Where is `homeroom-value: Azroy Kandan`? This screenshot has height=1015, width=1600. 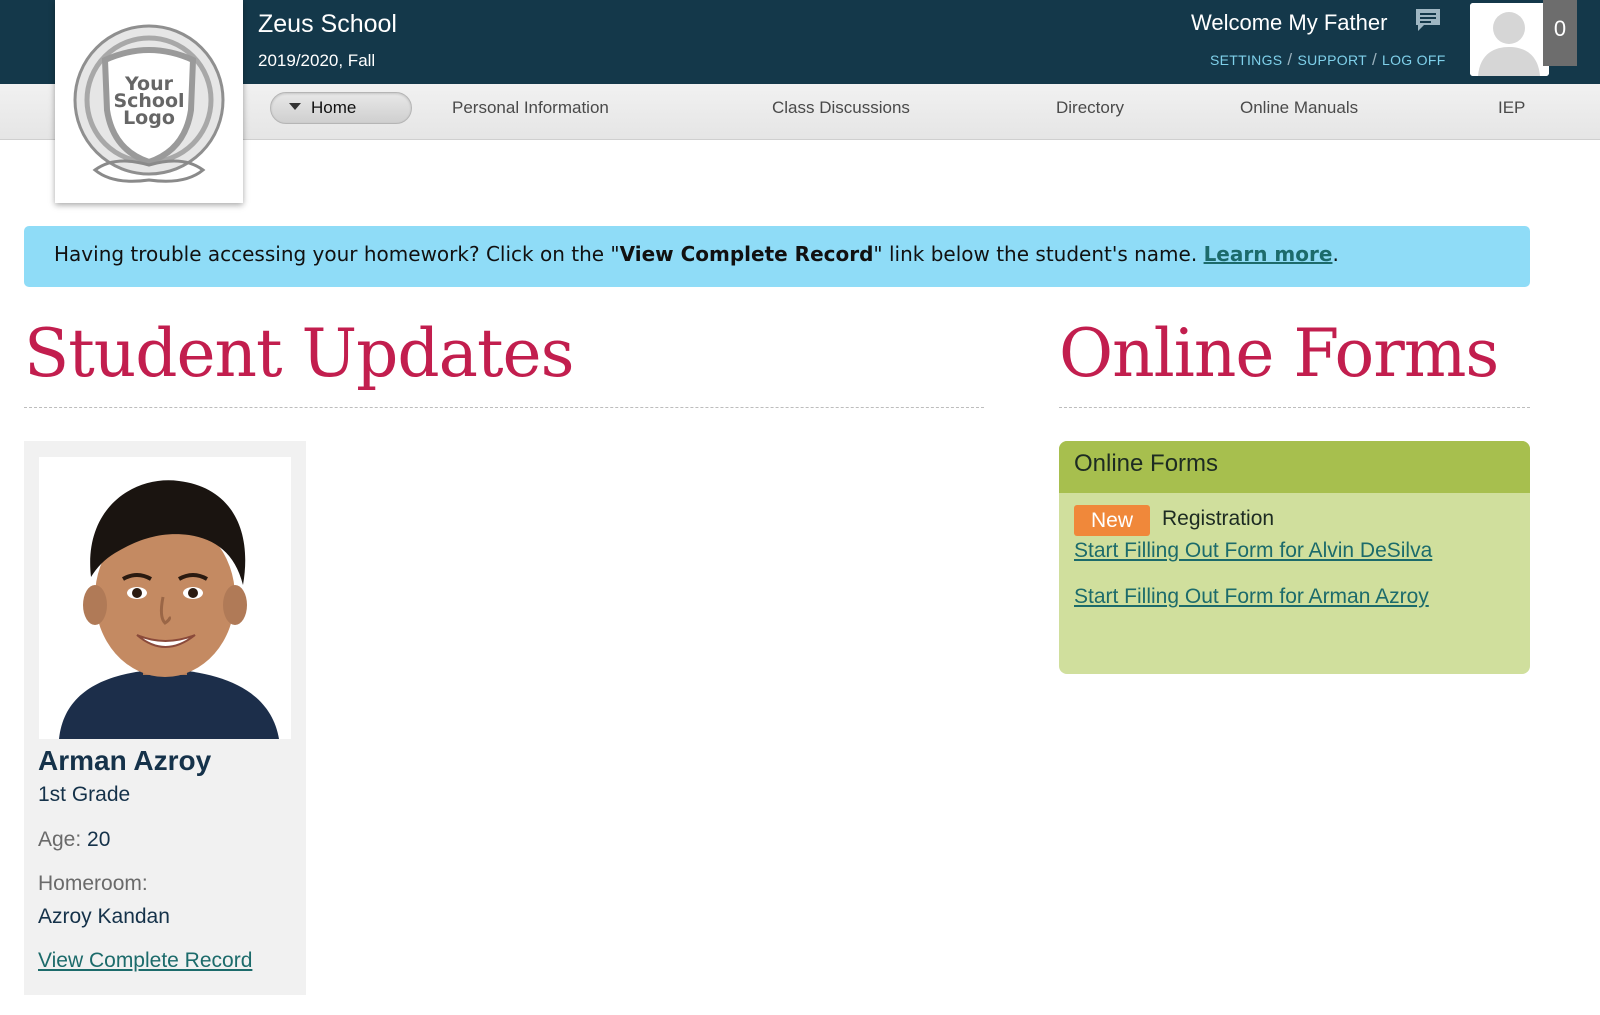 homeroom-value: Azroy Kandan is located at coordinates (104, 916).